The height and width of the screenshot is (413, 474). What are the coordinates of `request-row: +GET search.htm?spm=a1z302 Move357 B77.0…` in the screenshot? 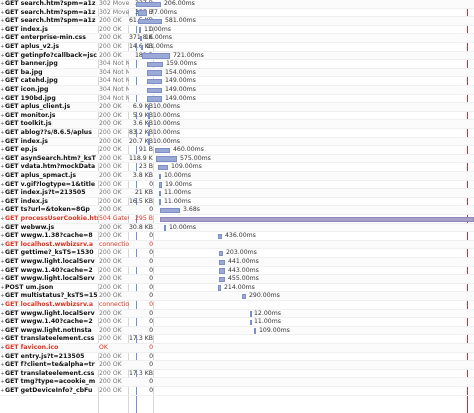 It's located at (237, 13).